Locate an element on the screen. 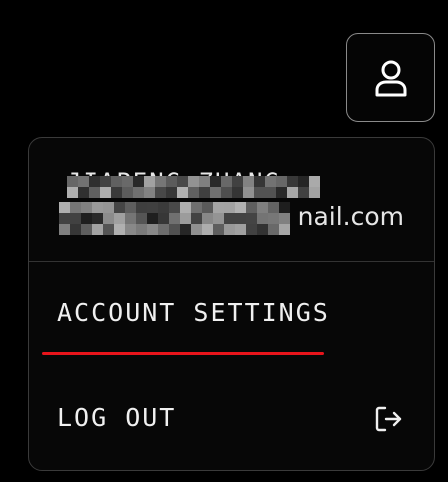 The height and width of the screenshot is (482, 448). user-icon is located at coordinates (390, 78).